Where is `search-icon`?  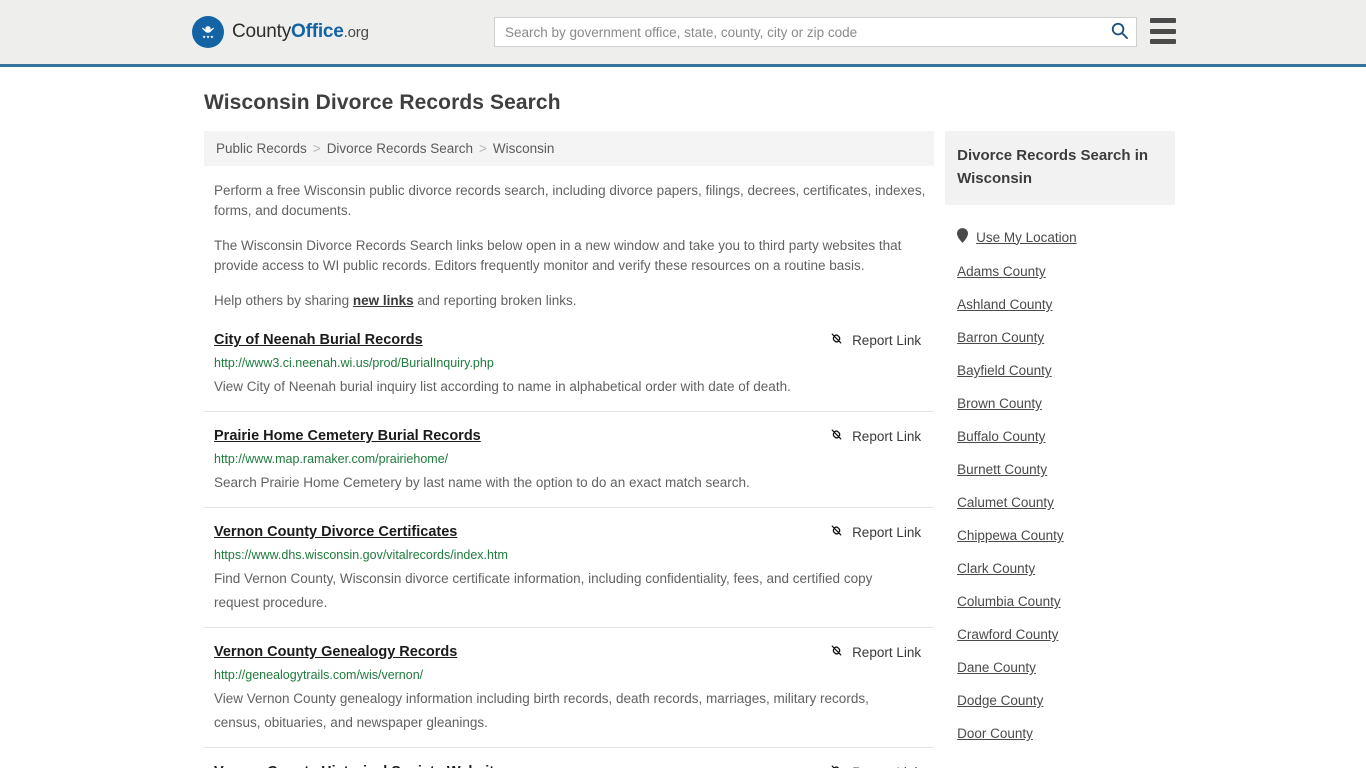
search-icon is located at coordinates (1119, 32).